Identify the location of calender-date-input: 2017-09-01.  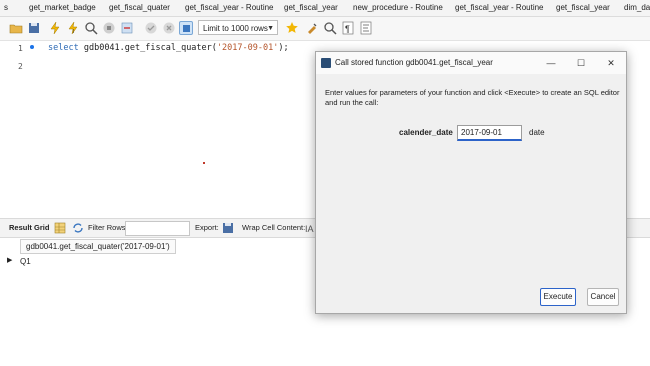
(489, 133).